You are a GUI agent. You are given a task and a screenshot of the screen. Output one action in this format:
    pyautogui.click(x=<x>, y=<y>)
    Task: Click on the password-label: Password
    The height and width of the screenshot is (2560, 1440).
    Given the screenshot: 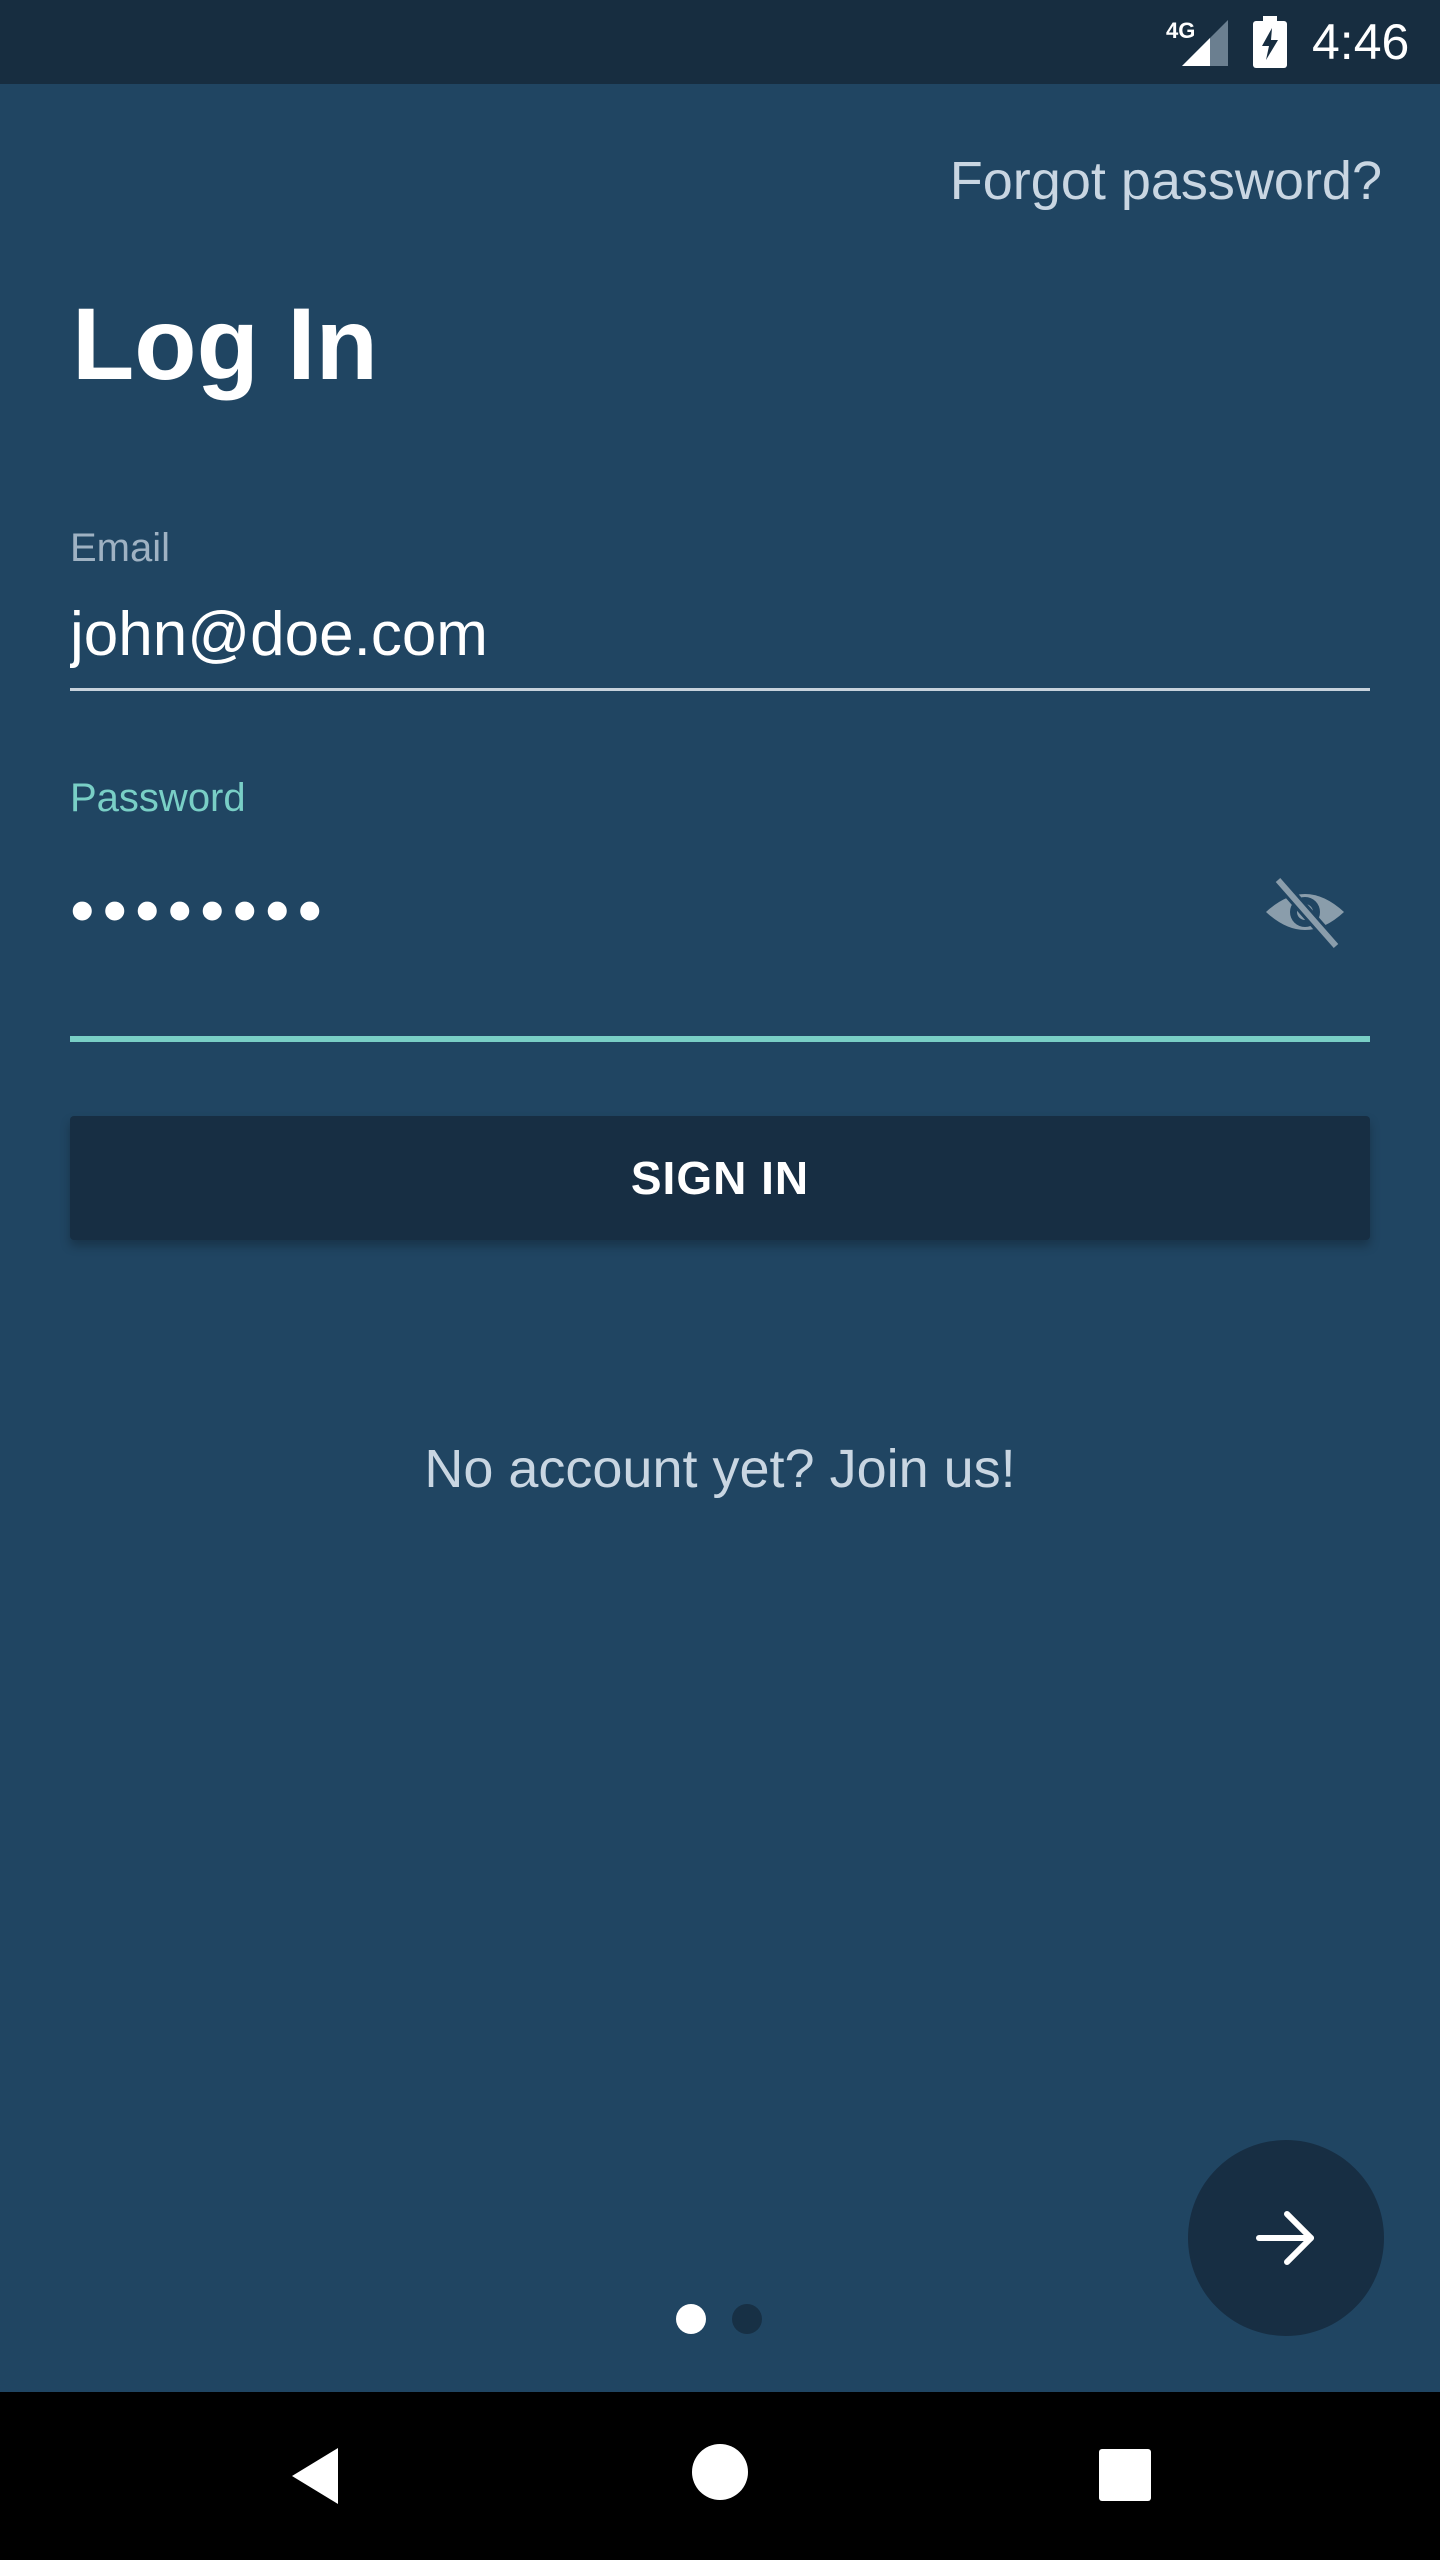 What is the action you would take?
    pyautogui.click(x=158, y=798)
    